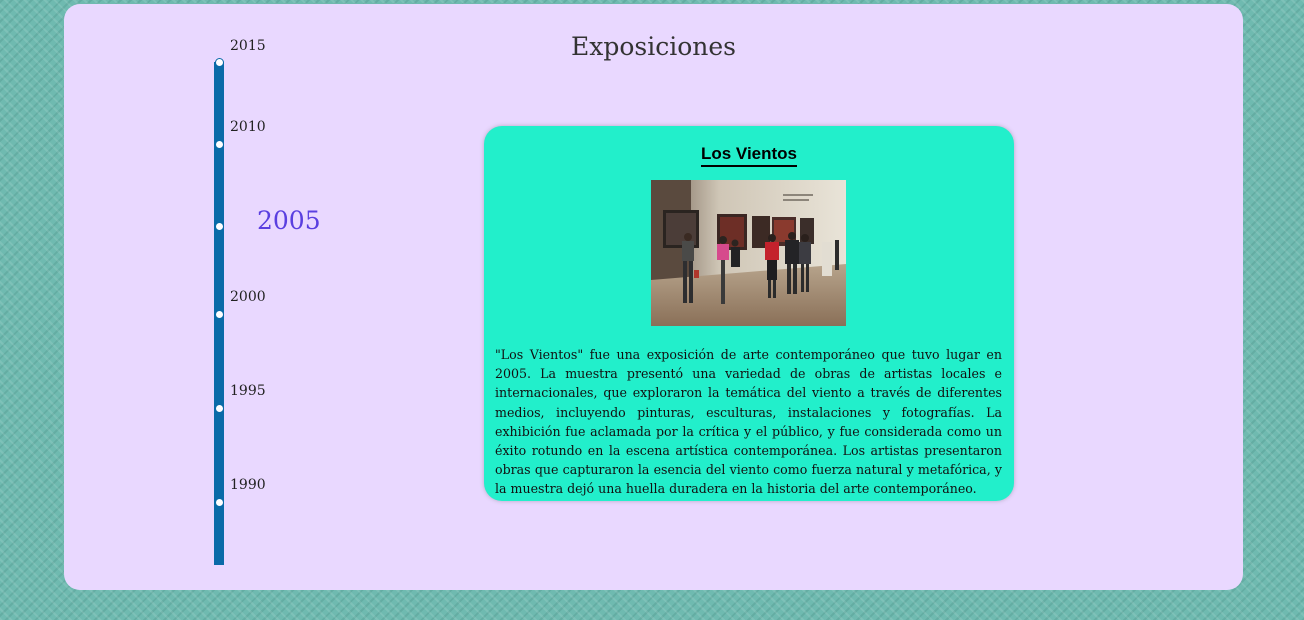 This screenshot has width=1304, height=620. What do you see at coordinates (248, 46) in the screenshot?
I see `timeline-year-2015: 2015` at bounding box center [248, 46].